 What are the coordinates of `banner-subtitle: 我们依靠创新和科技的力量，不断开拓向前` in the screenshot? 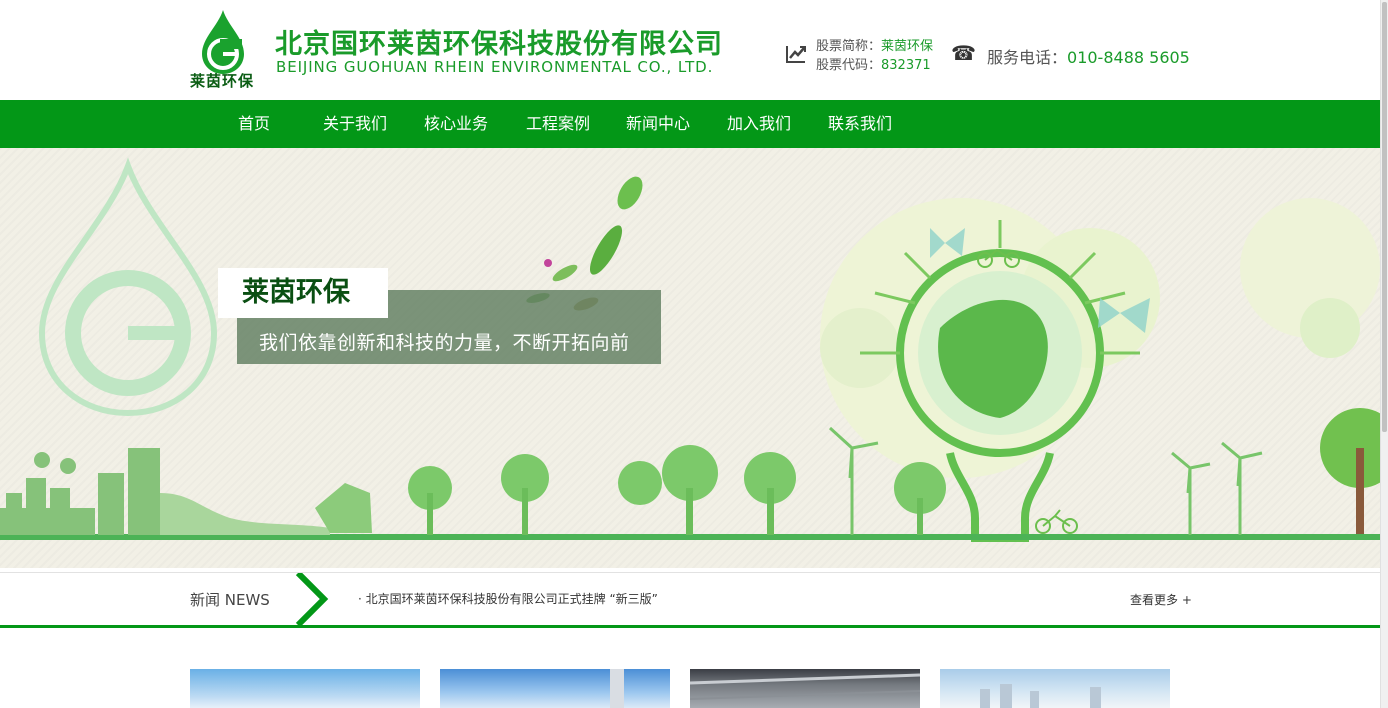 It's located at (444, 343).